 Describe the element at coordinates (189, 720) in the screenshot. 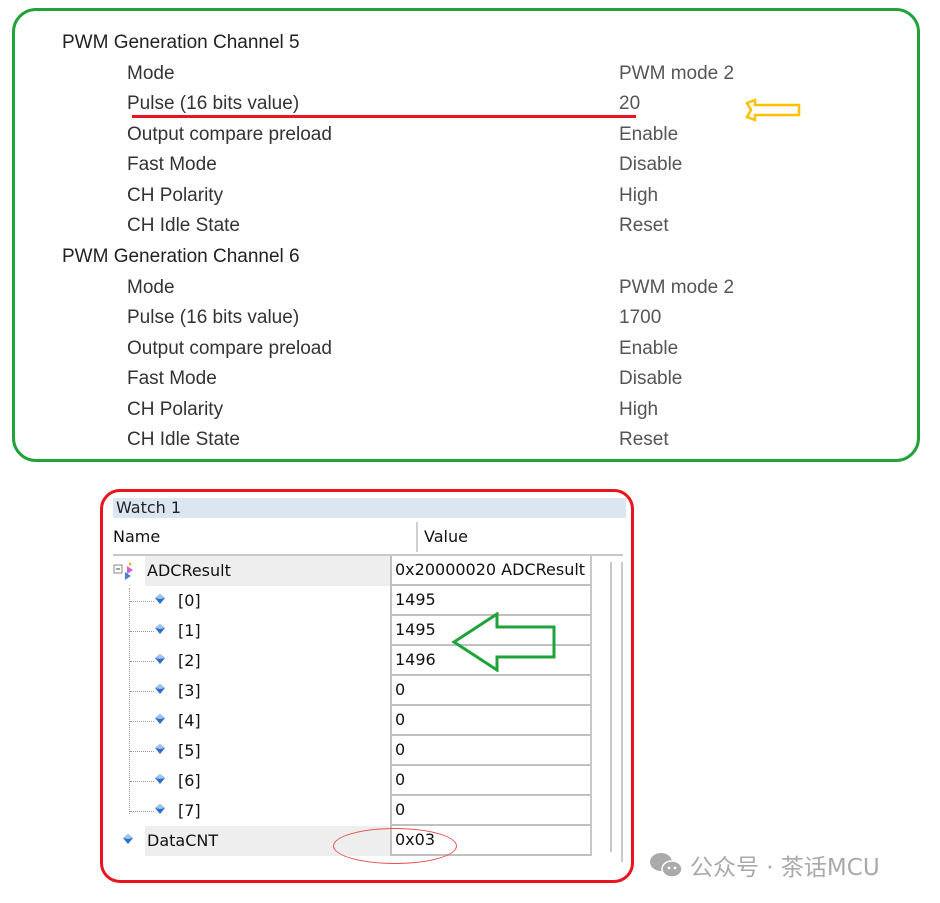

I see `watch-name: [4]` at that location.